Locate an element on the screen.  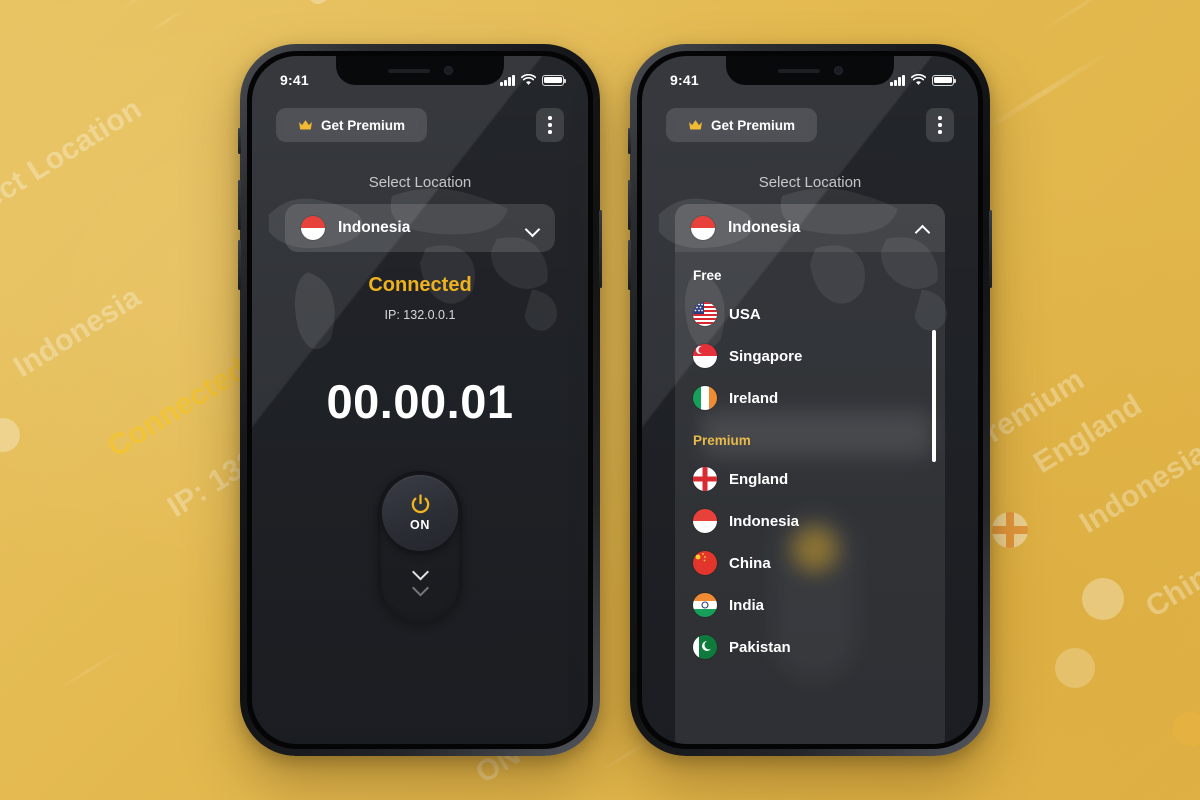
india-flag-icon is located at coordinates (705, 605).